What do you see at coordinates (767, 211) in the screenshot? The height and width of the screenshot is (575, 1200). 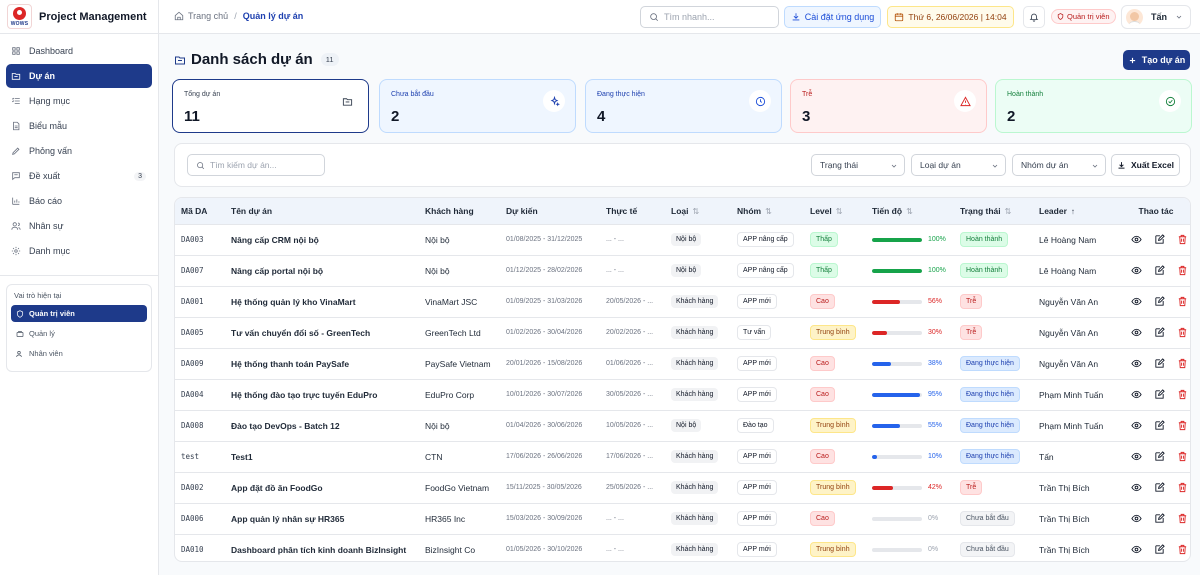 I see `col-header-group: Nhóm ⇅` at bounding box center [767, 211].